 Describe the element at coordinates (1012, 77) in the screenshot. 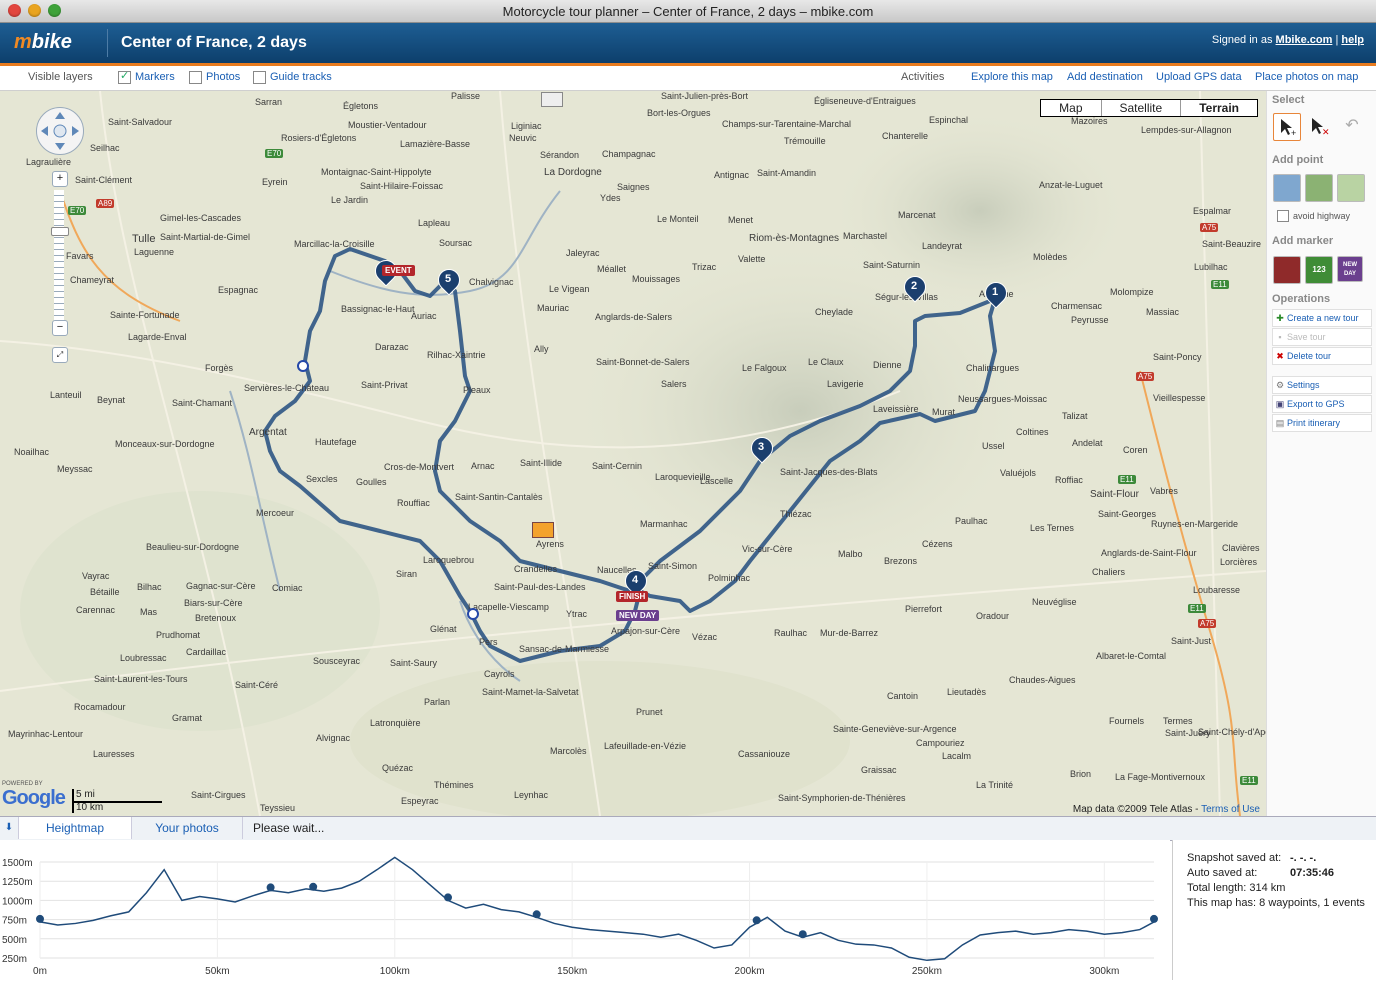

I see `explore-map-link: Explore this map` at that location.